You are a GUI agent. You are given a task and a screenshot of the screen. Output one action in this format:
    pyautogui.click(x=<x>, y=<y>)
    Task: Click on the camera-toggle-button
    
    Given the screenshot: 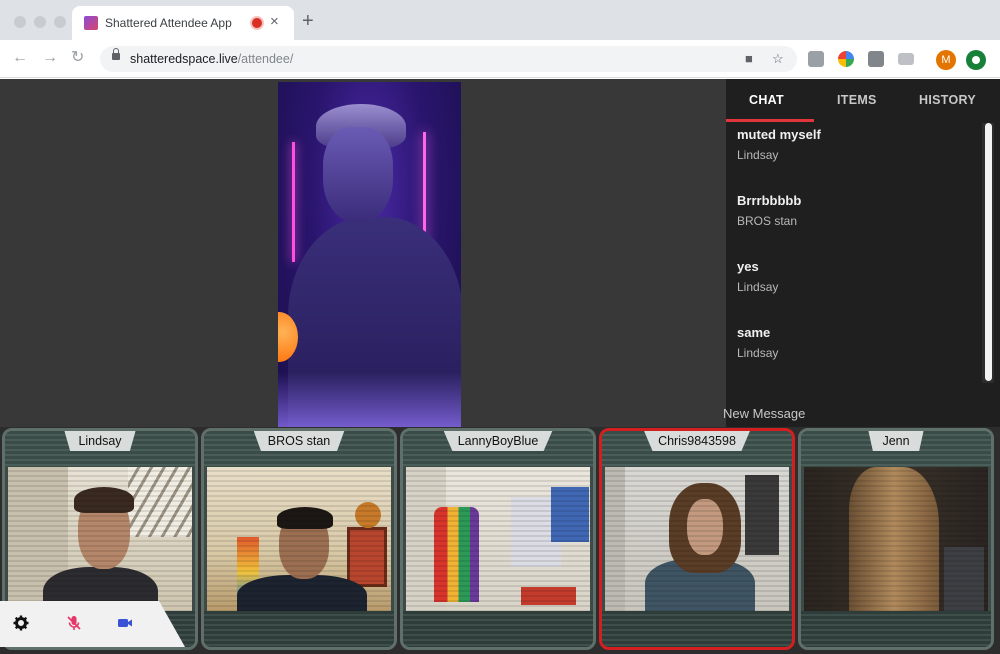 What is the action you would take?
    pyautogui.click(x=125, y=625)
    